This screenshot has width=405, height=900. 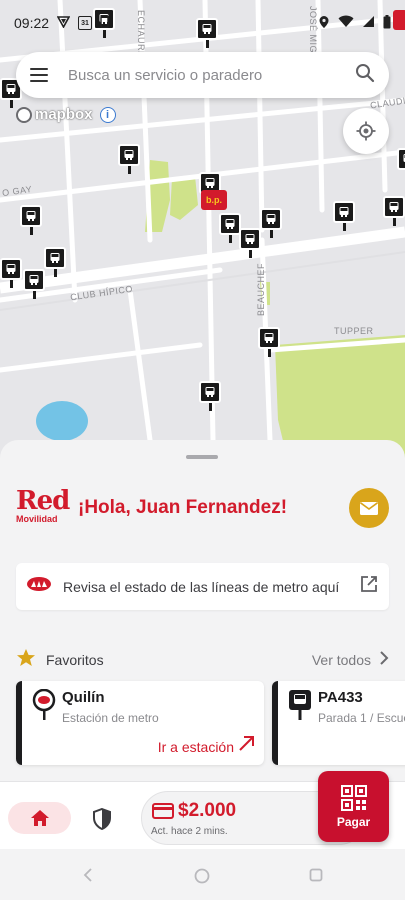 I want to click on bus-stop-icon, so click(x=300, y=707).